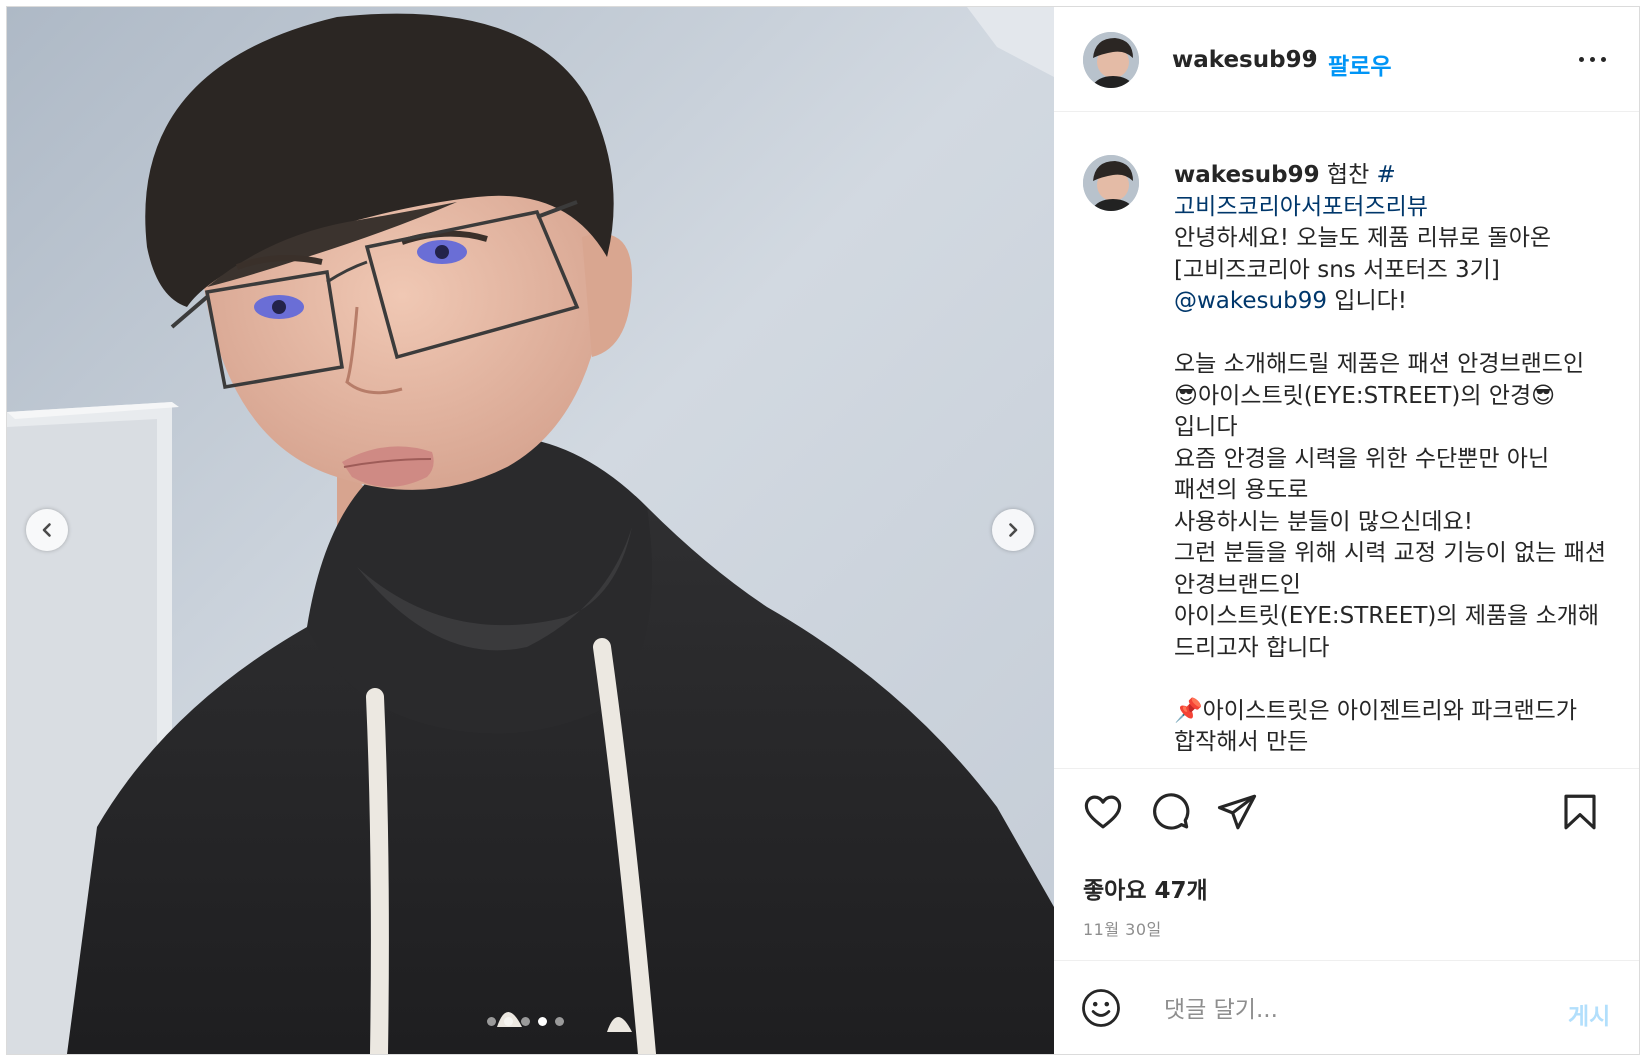  I want to click on likes-count: 좋아요 47개, so click(1145, 888).